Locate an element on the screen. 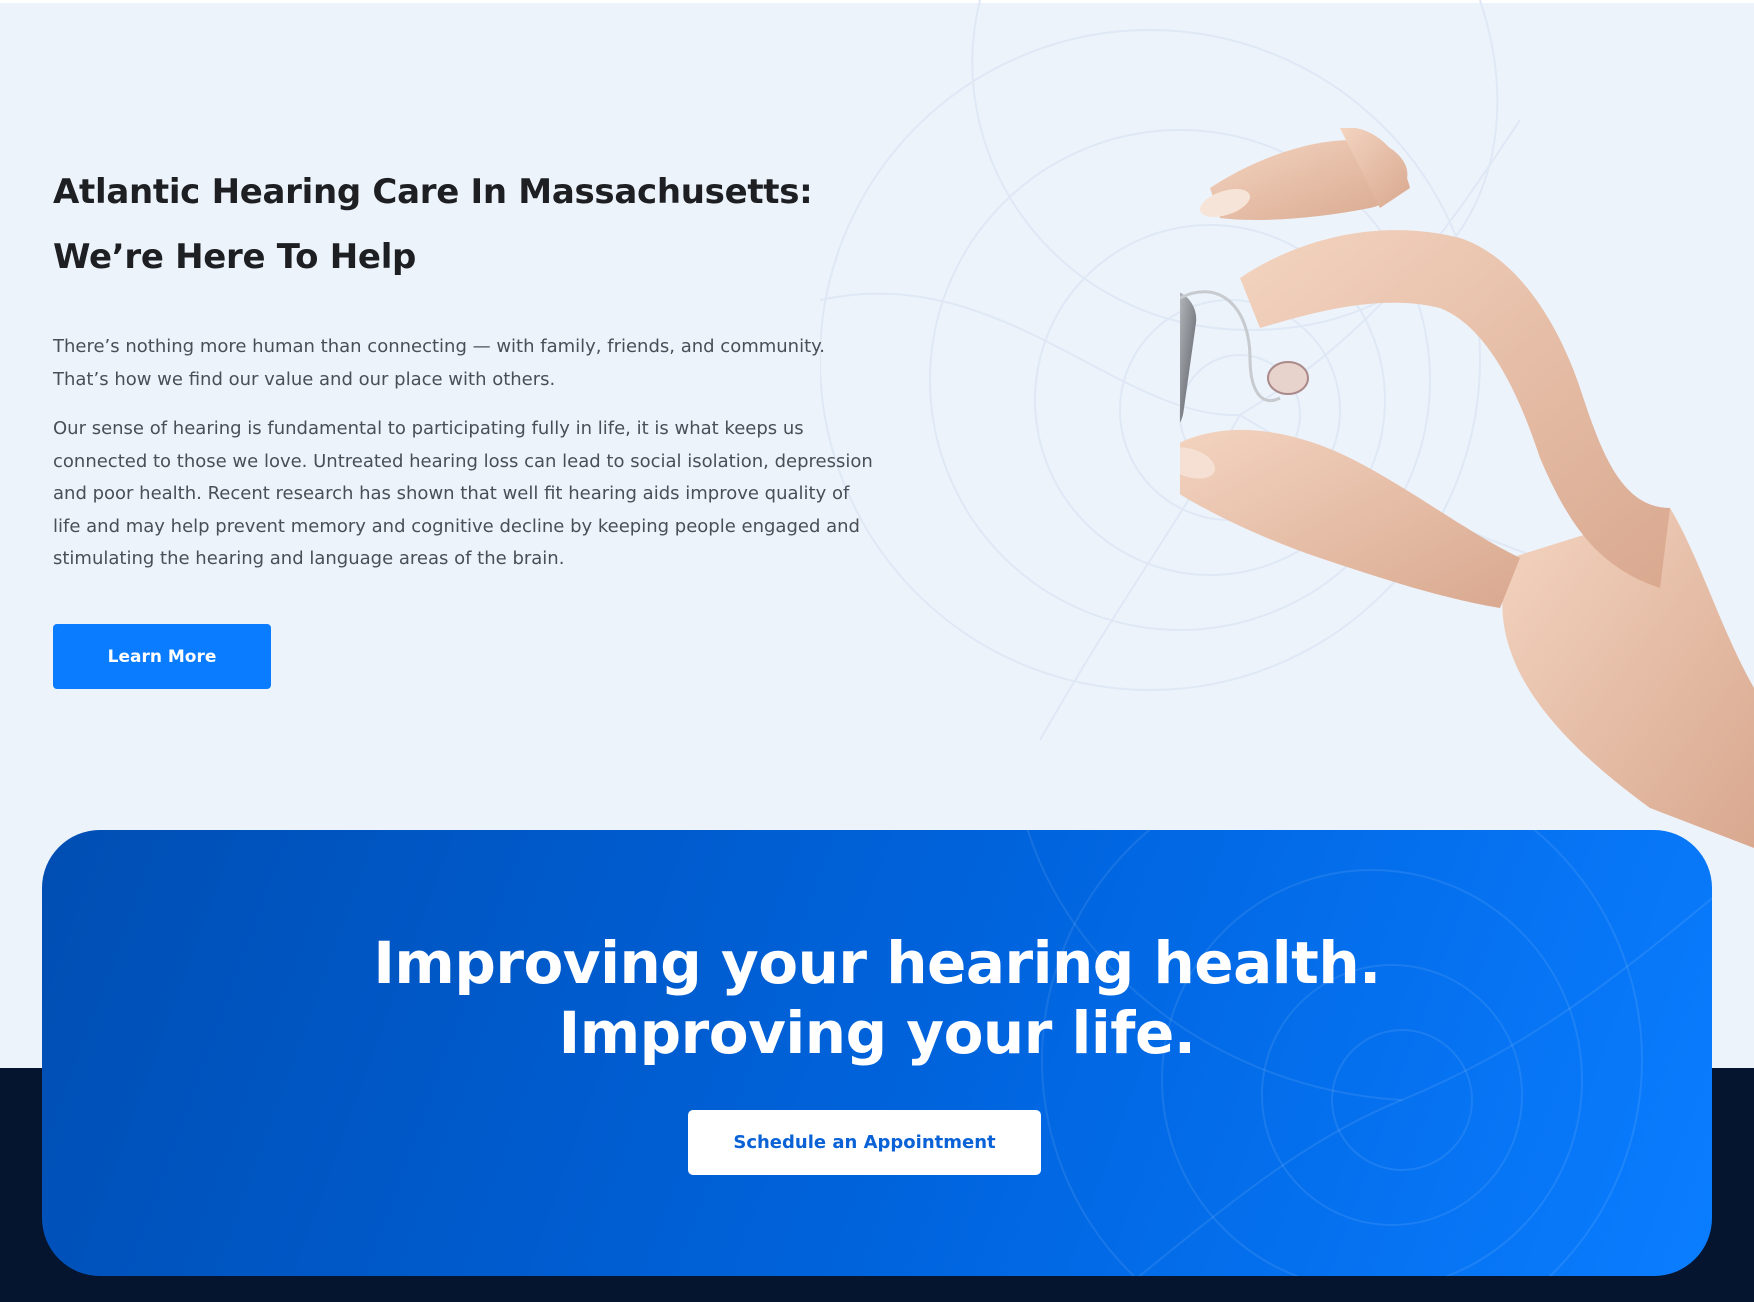 This screenshot has height=1302, width=1754. learn-more-button: Learn More is located at coordinates (162, 656).